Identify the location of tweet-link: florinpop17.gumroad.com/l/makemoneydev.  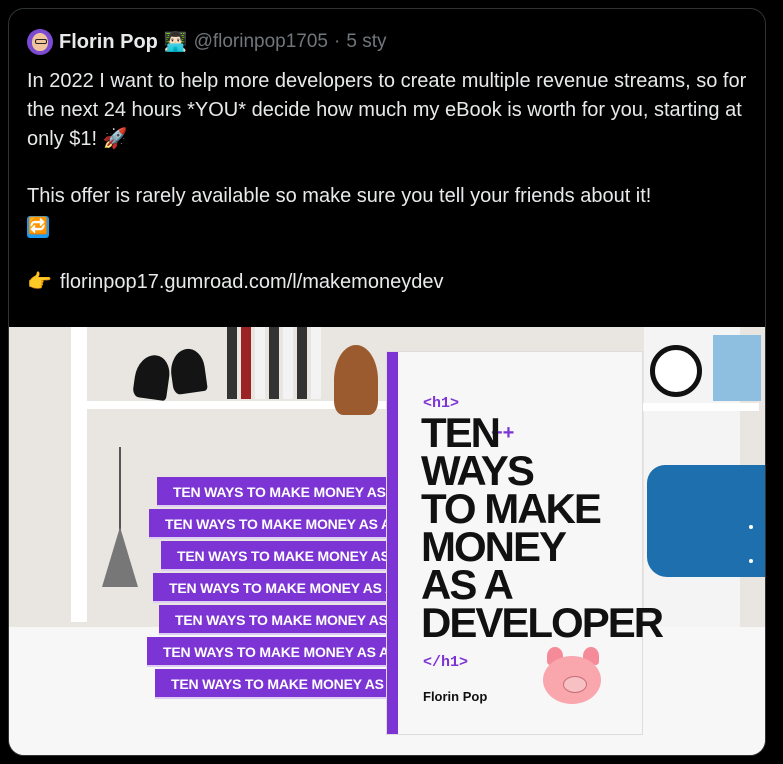
(252, 282).